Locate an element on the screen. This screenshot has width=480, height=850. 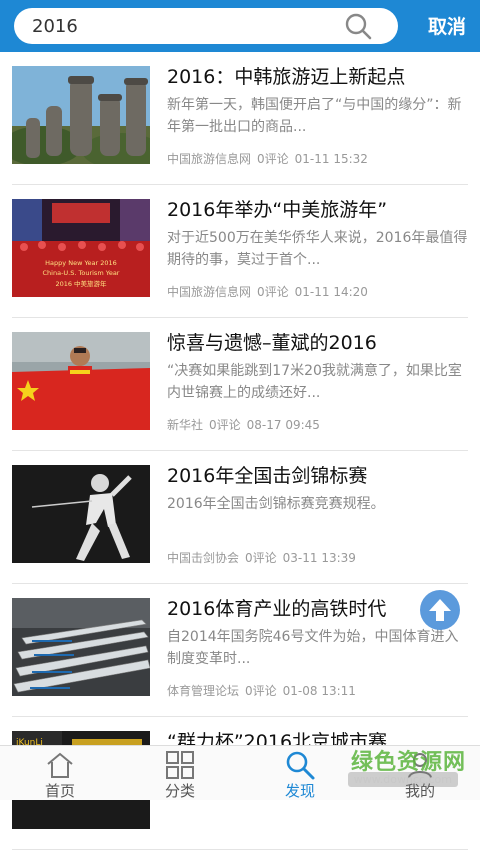
banner-text-line3: 2016 中美旅游年 is located at coordinates (81, 283).